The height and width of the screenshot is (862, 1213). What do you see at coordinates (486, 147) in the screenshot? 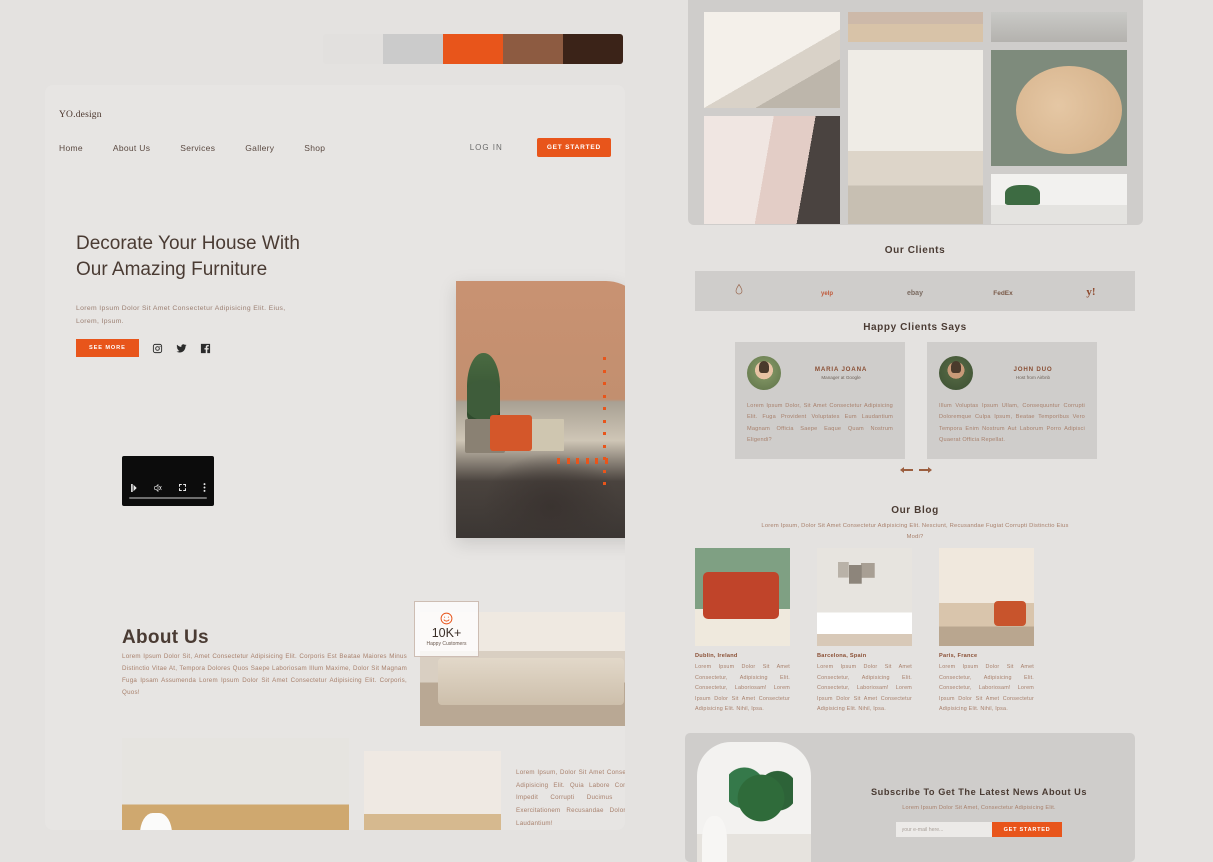
I see `login-link: LOG IN` at bounding box center [486, 147].